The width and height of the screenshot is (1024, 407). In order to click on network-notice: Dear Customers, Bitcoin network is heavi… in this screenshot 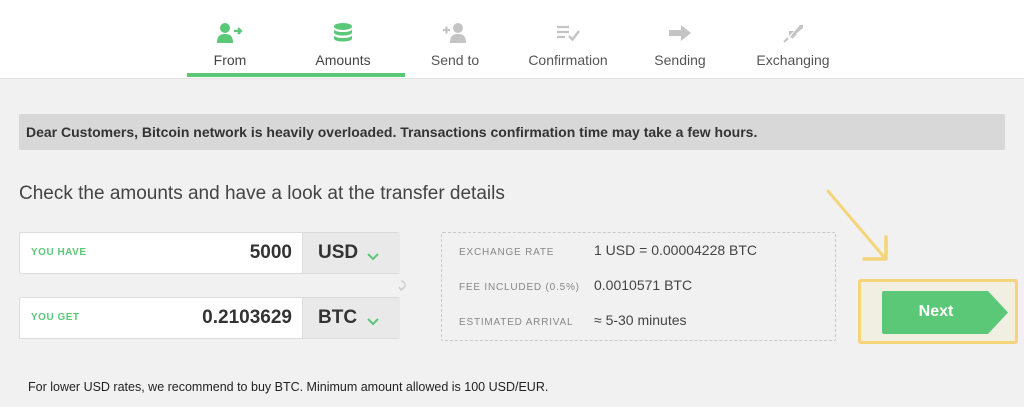, I will do `click(512, 132)`.